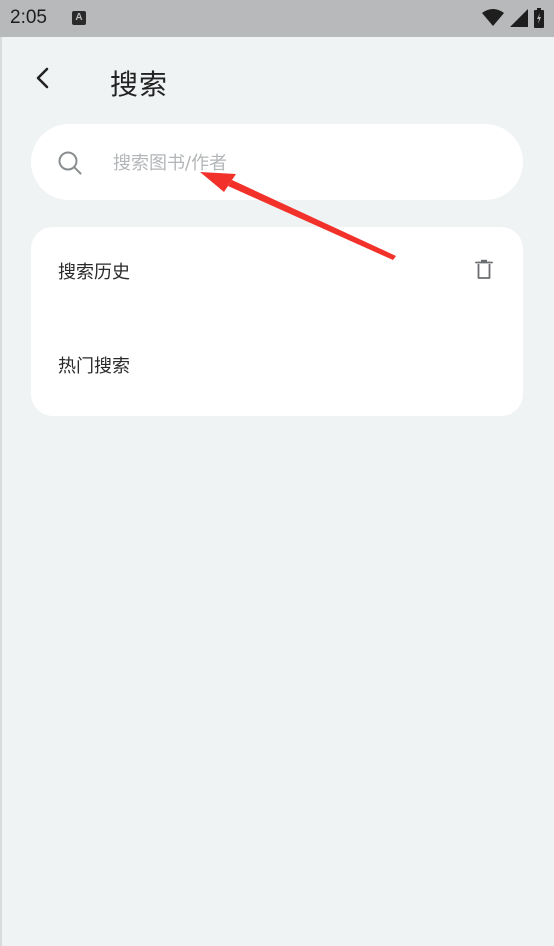 This screenshot has height=946, width=554. What do you see at coordinates (539, 18) in the screenshot?
I see `battery-charging-icon` at bounding box center [539, 18].